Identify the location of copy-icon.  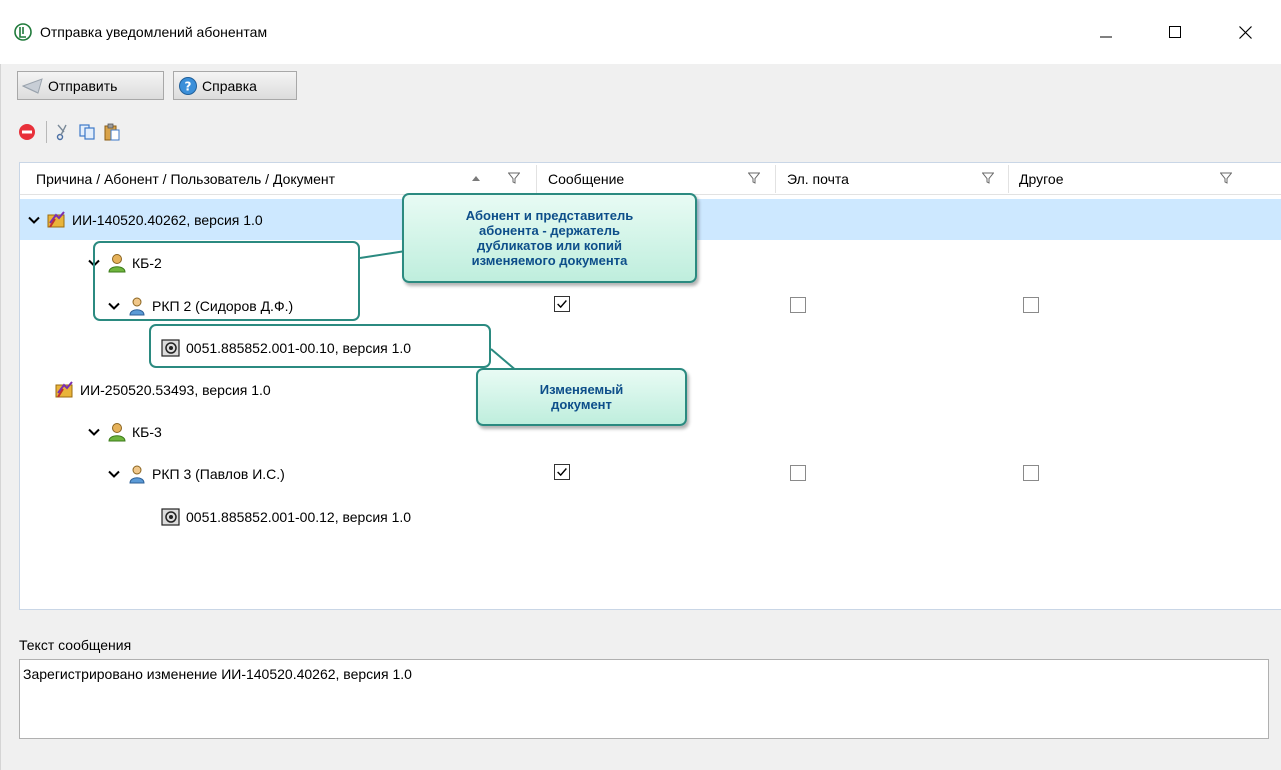
(87, 132).